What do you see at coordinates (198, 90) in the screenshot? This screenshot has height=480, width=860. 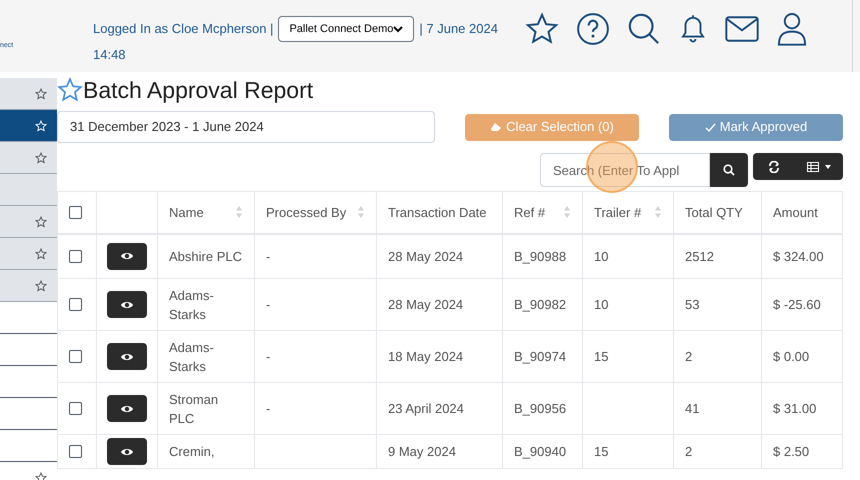 I see `page-title: Batch Approval Report` at bounding box center [198, 90].